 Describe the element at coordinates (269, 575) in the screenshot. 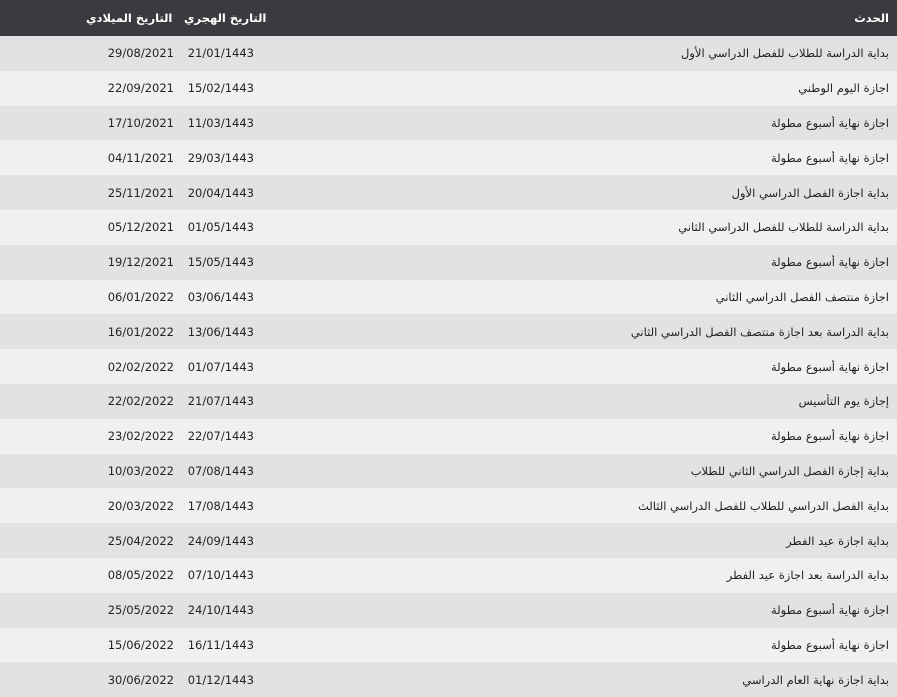

I see `hijri-cell: 07/10/1443` at that location.